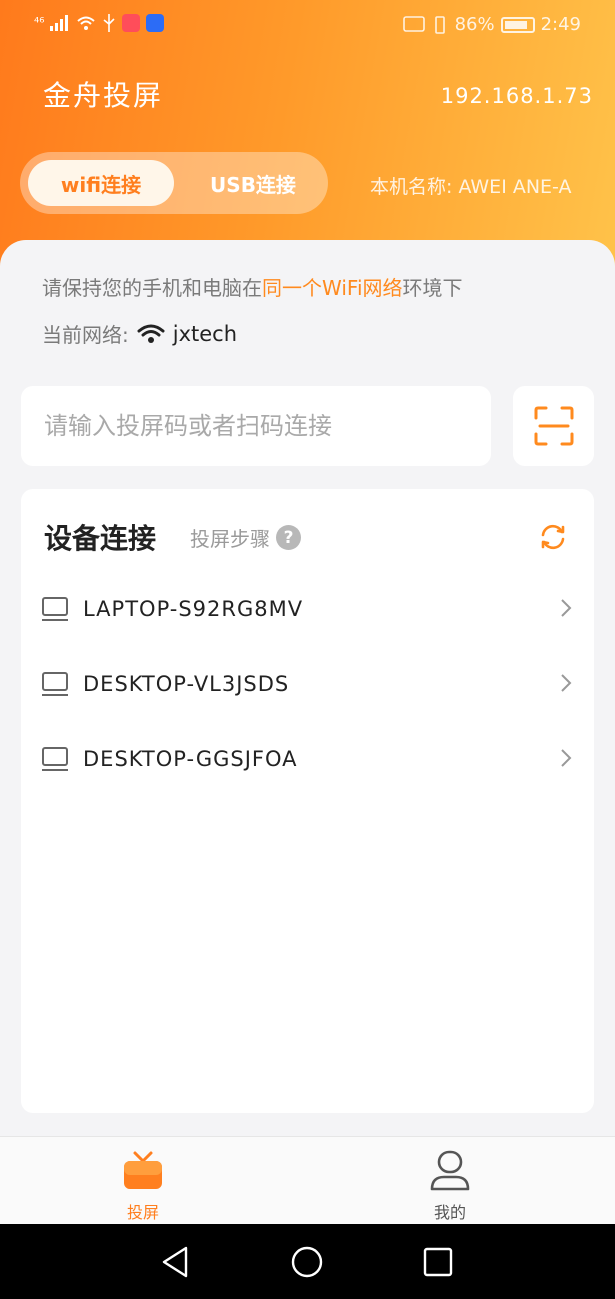  Describe the element at coordinates (256, 426) in the screenshot. I see `cast-code-input` at that location.